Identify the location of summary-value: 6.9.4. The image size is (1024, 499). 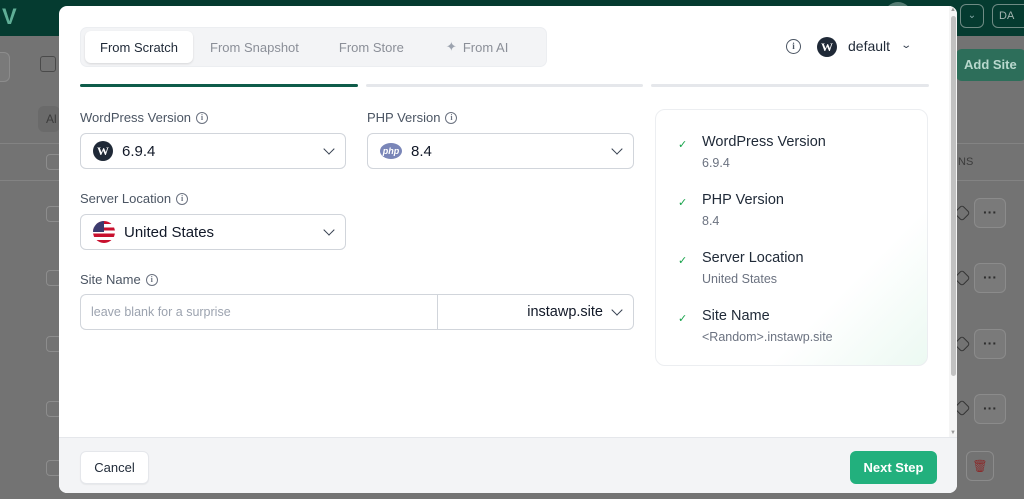
(716, 163).